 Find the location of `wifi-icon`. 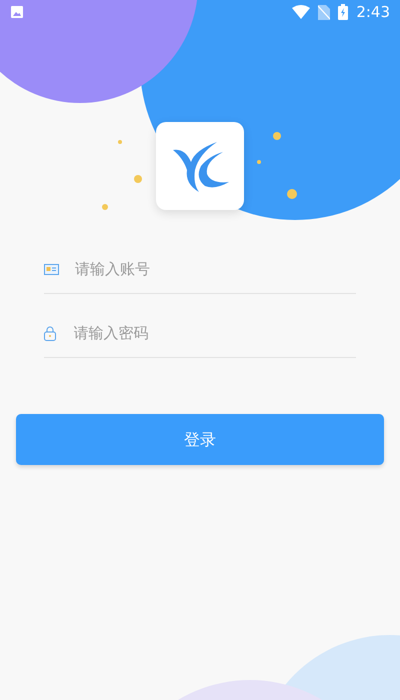

wifi-icon is located at coordinates (301, 12).